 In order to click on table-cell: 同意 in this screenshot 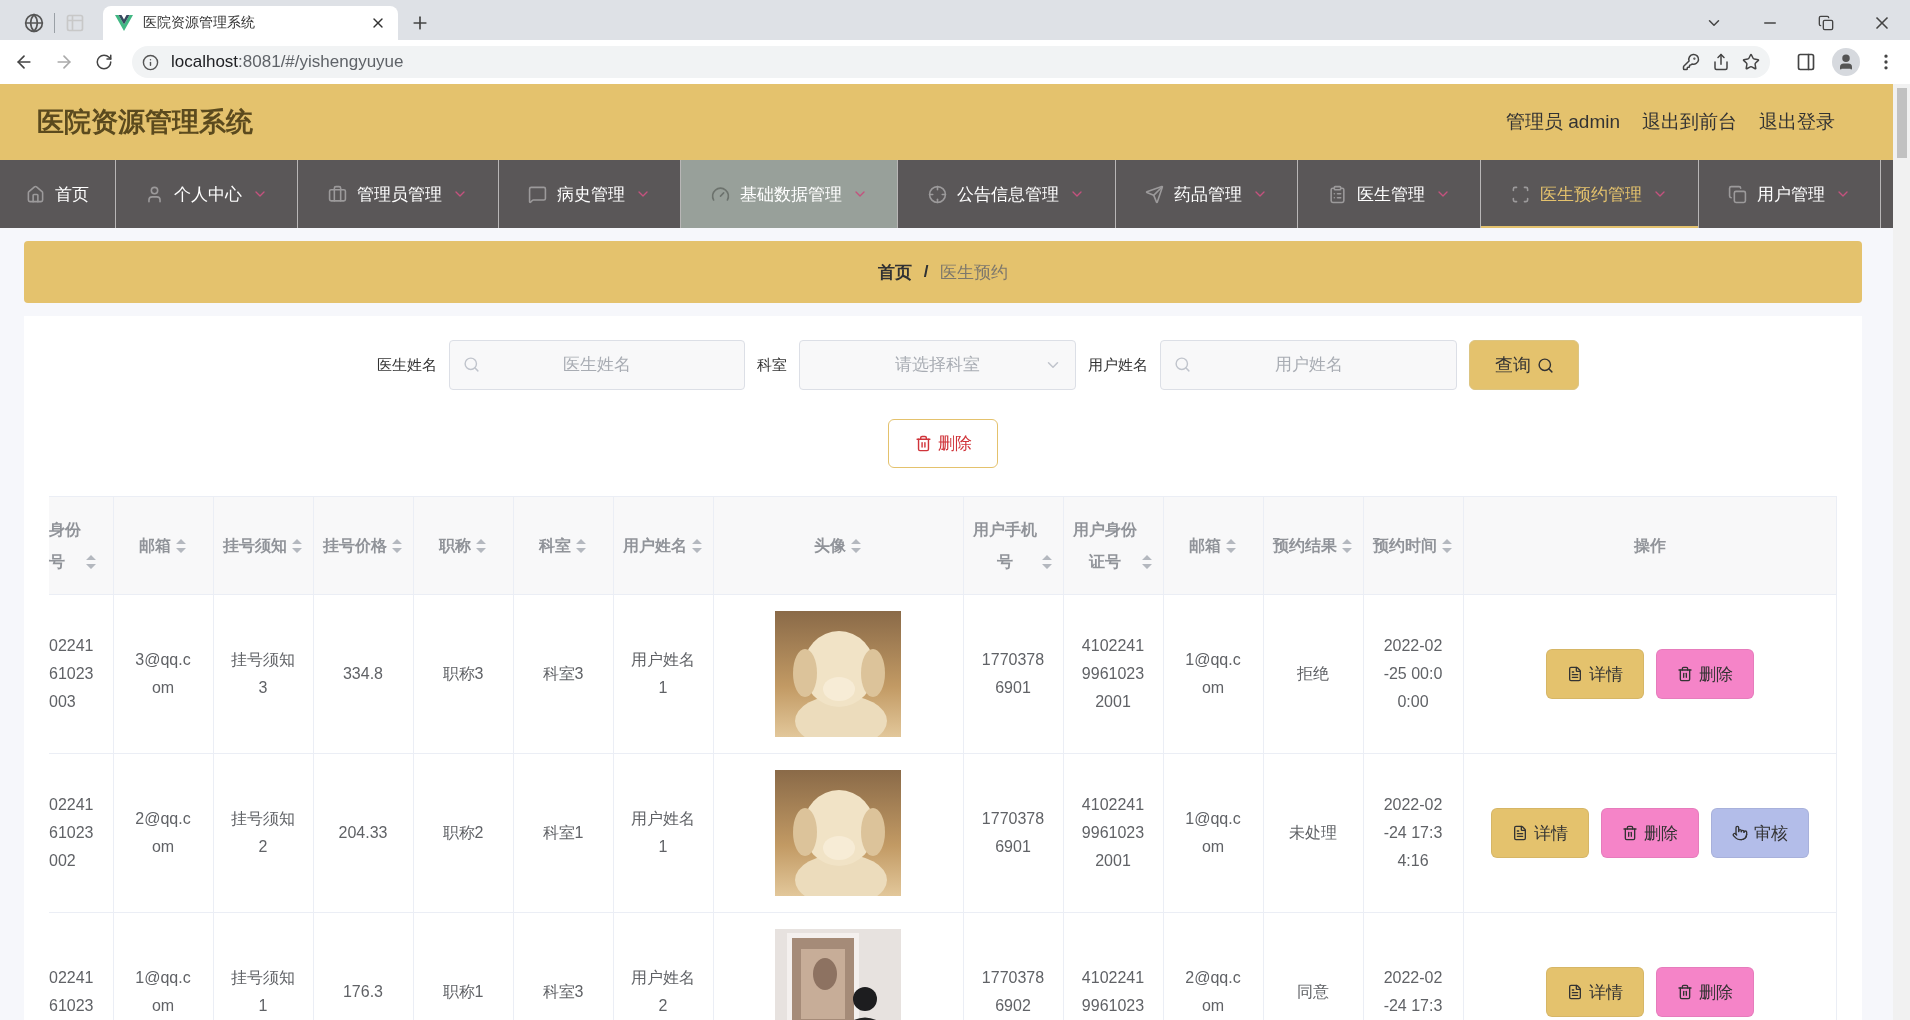, I will do `click(1313, 991)`.